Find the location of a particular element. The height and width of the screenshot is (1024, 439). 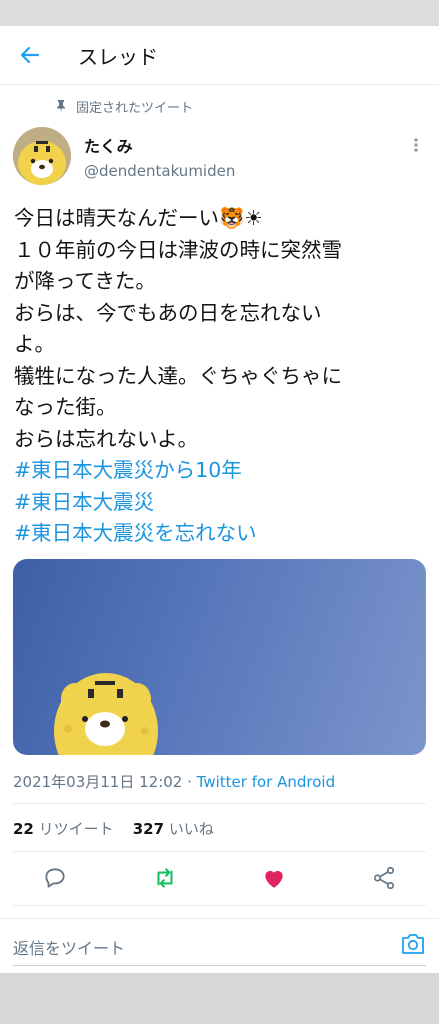

tweet-line: おらは忘れないよ。 is located at coordinates (106, 438).